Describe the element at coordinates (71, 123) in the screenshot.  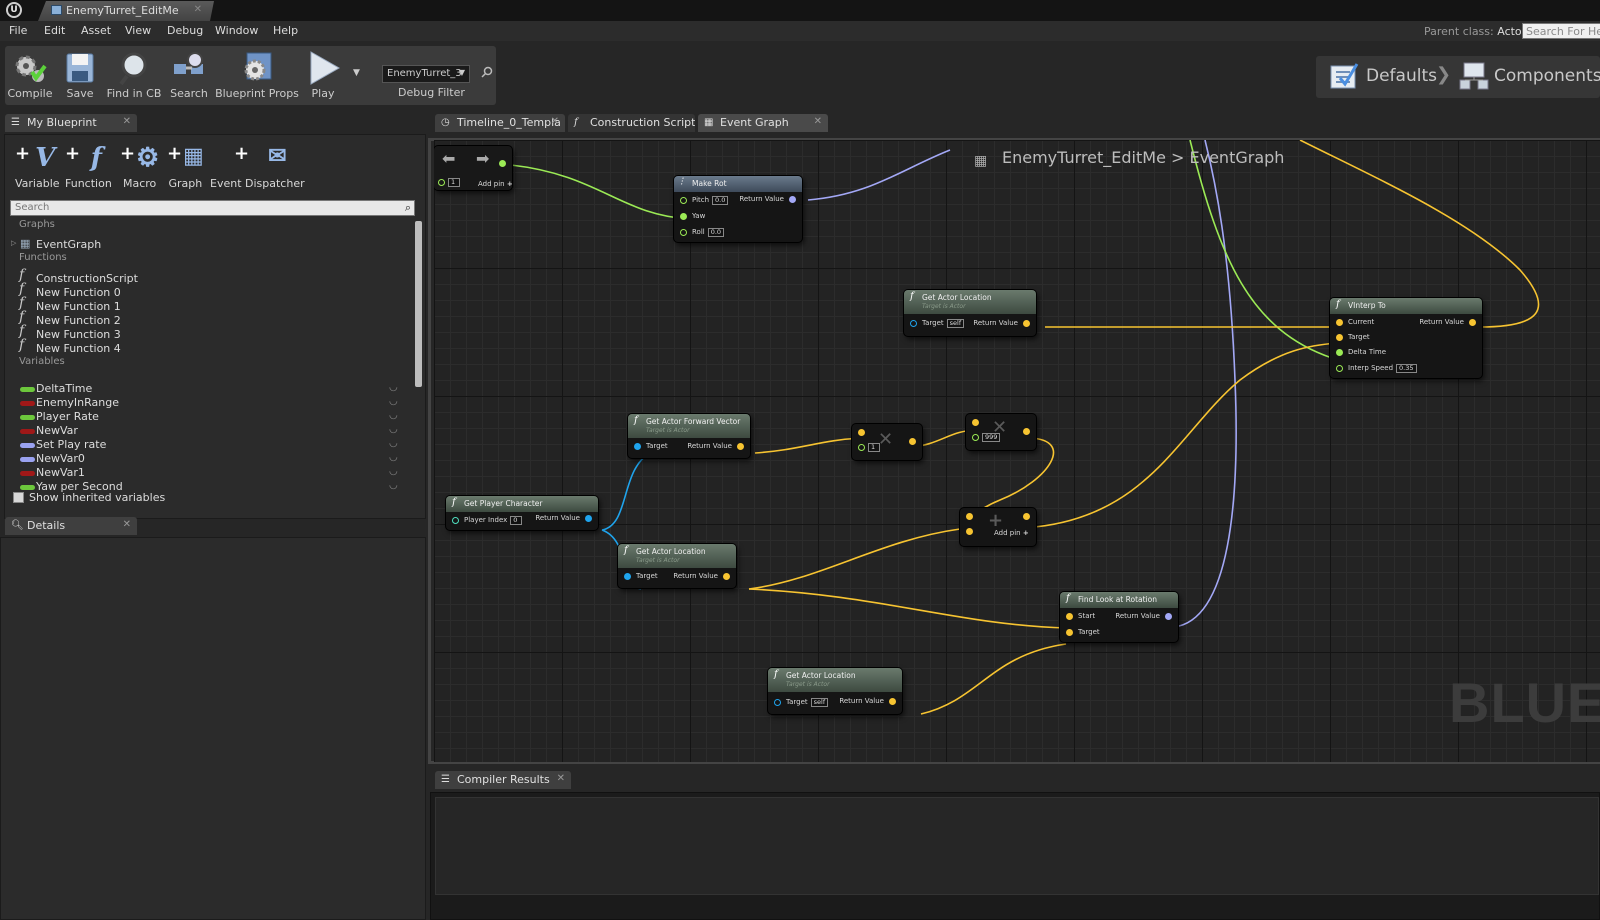
I see `my-blueprint-tab: ☰ My Blueprint ✕` at that location.